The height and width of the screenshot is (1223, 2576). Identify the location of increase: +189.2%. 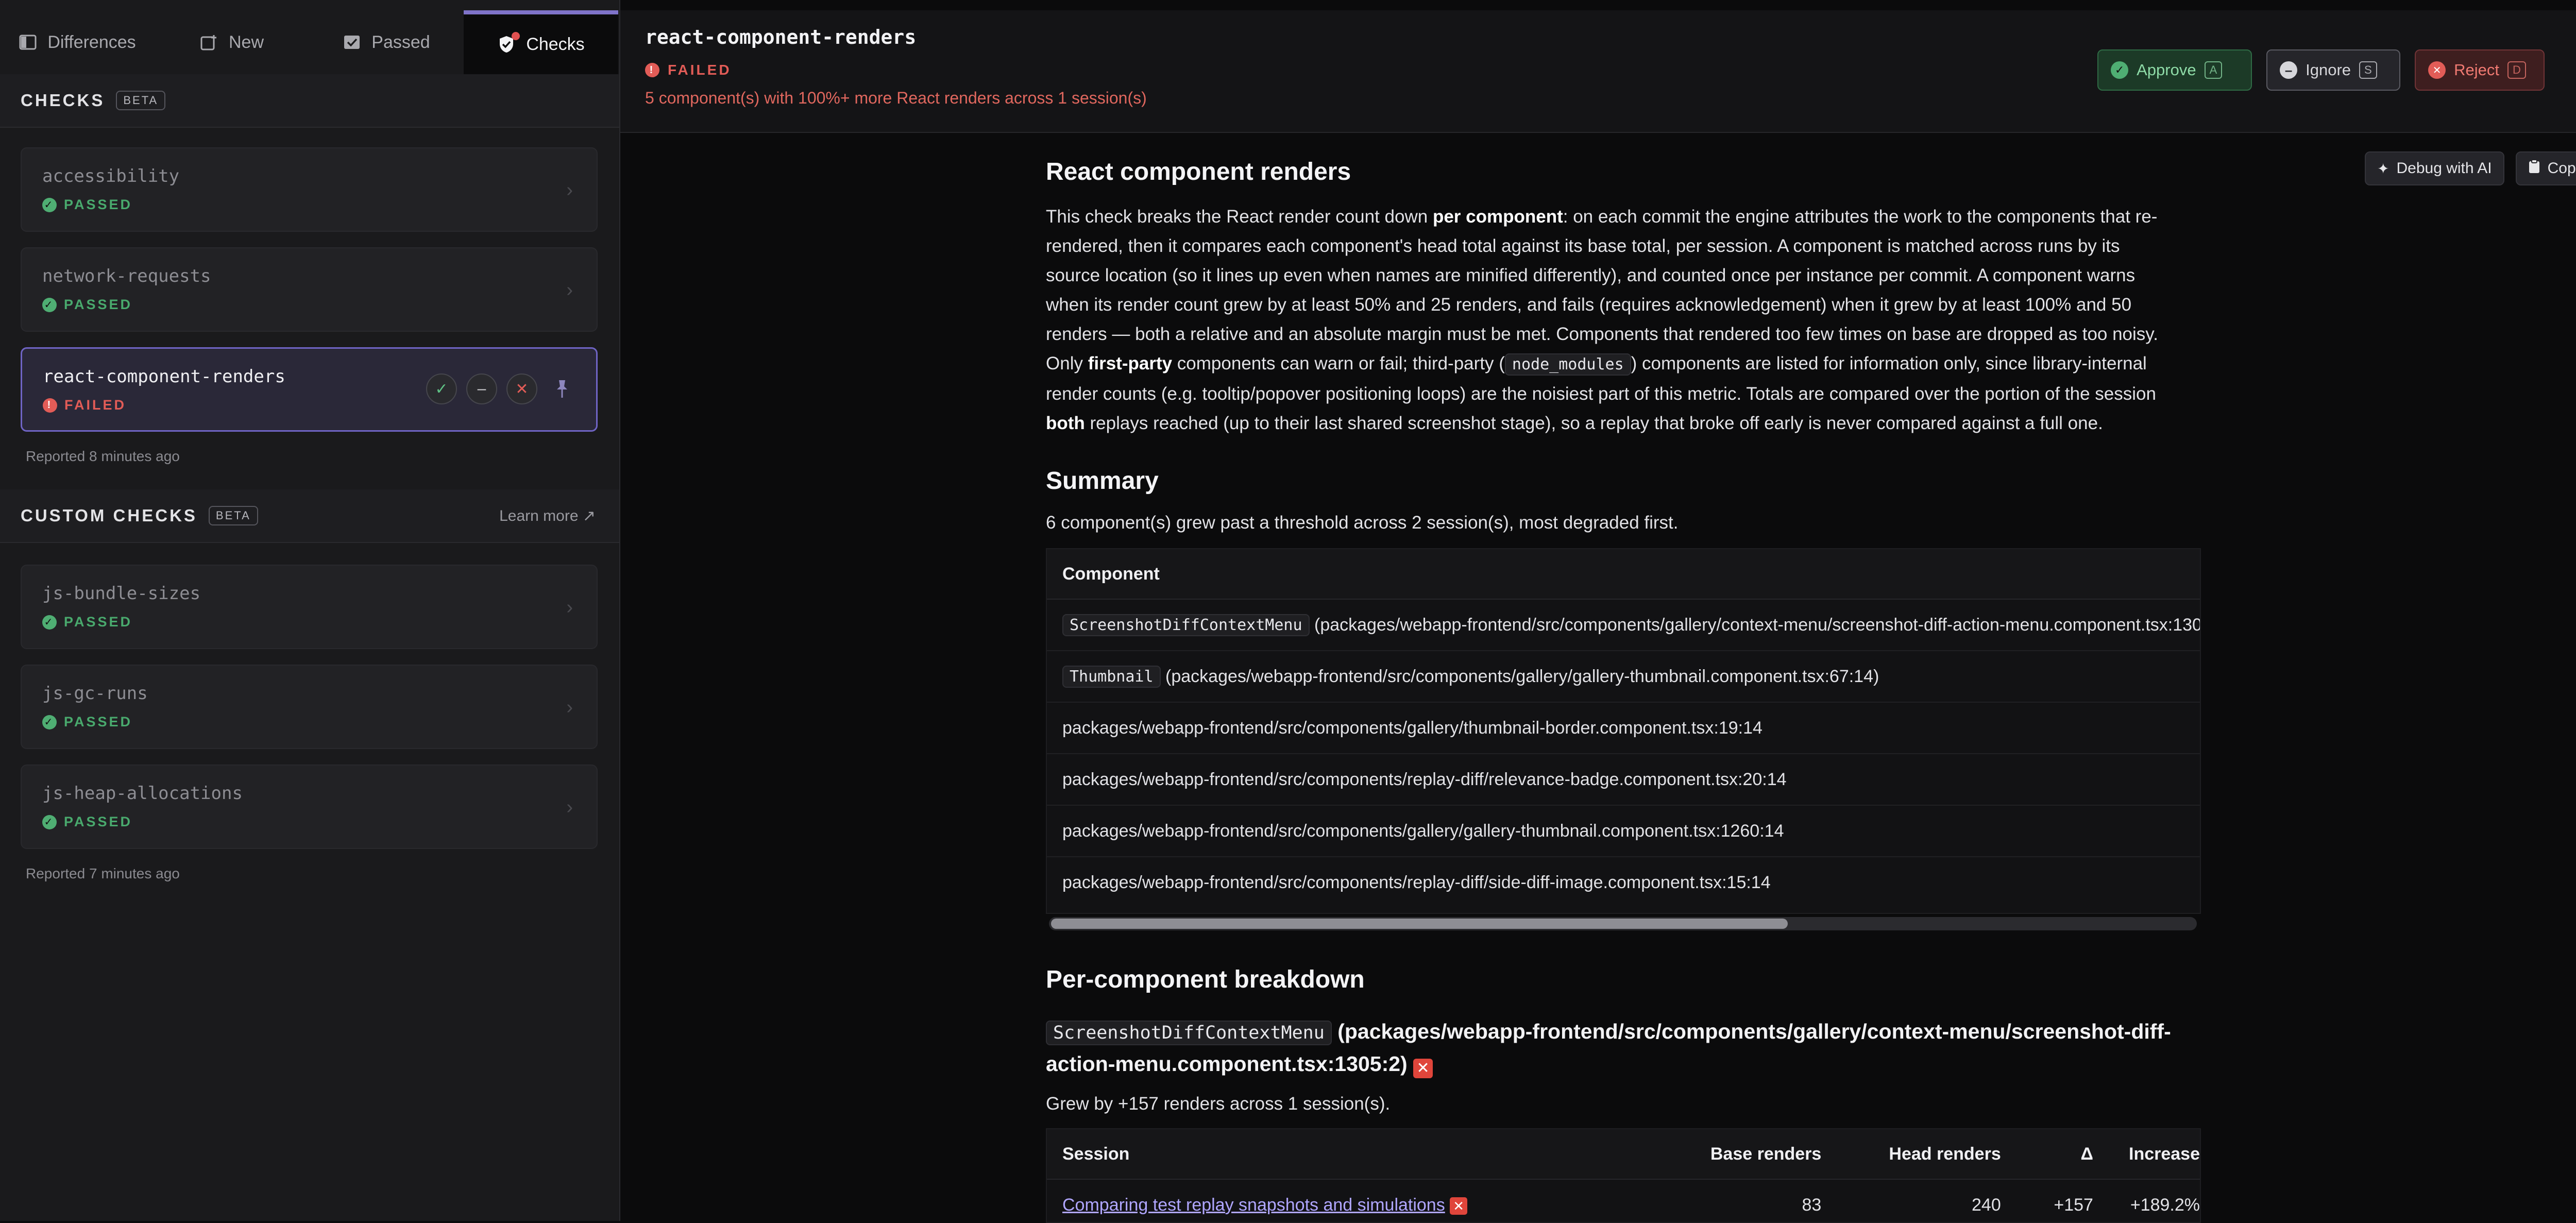
(2165, 1205).